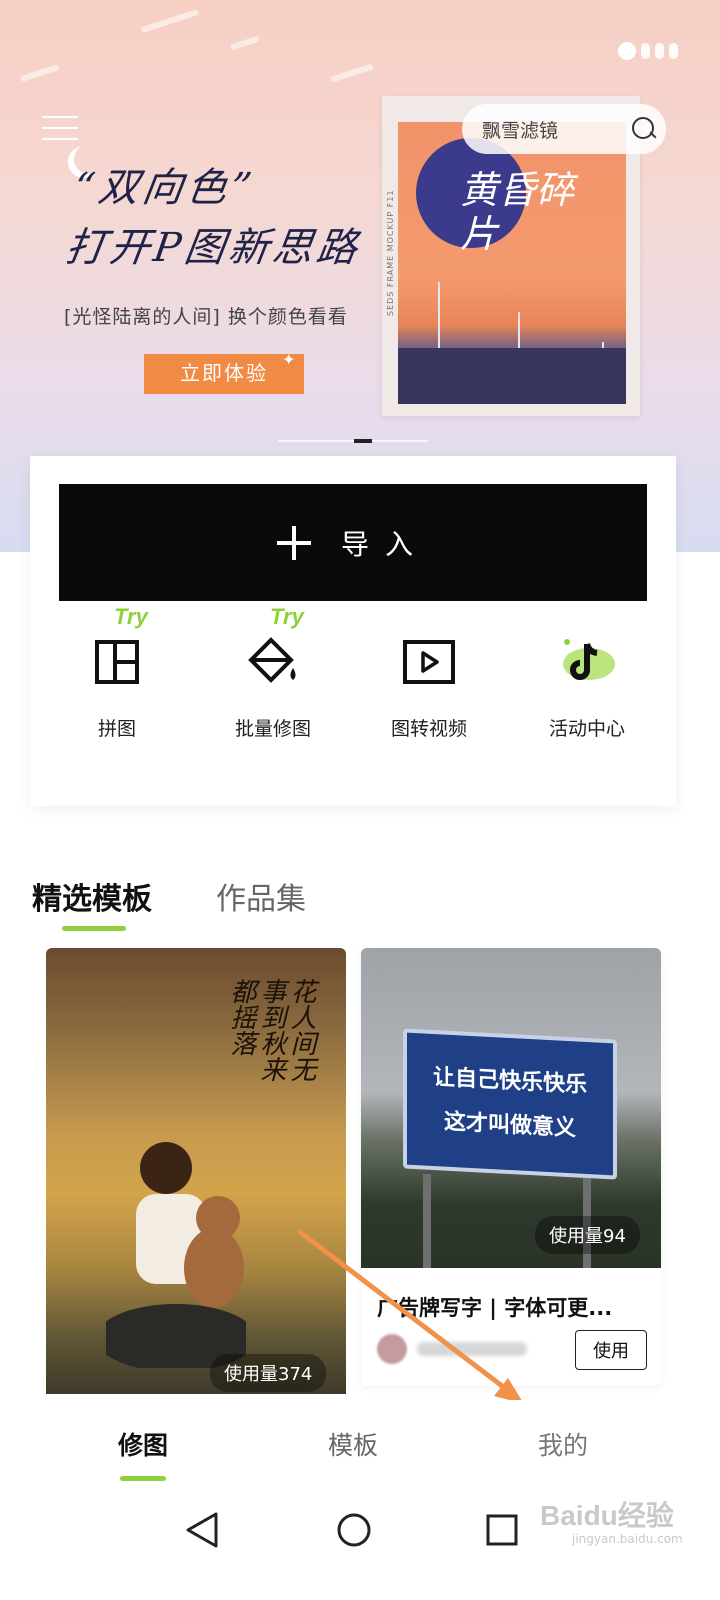 This screenshot has height=1600, width=720. I want to click on import-label: 导入, so click(384, 544).